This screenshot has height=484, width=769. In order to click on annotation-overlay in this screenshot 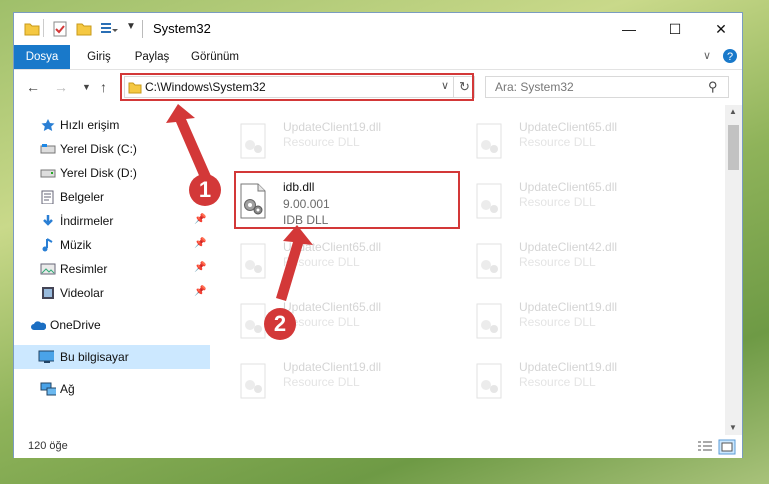, I will do `click(239, 202)`.